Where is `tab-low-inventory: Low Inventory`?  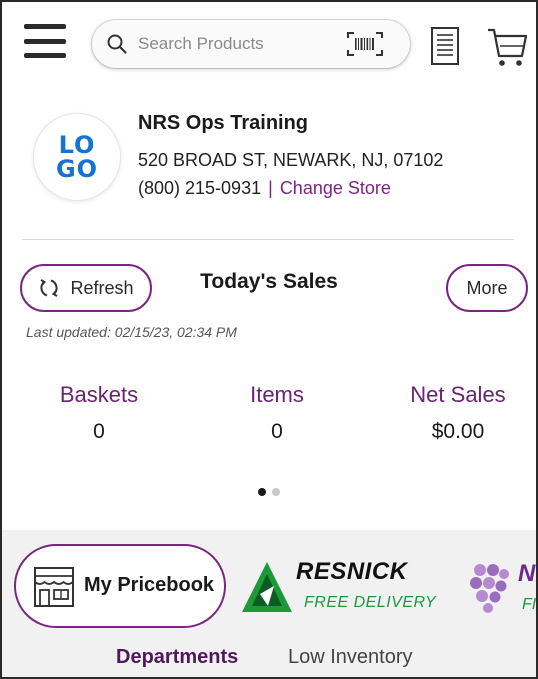 tab-low-inventory: Low Inventory is located at coordinates (350, 657).